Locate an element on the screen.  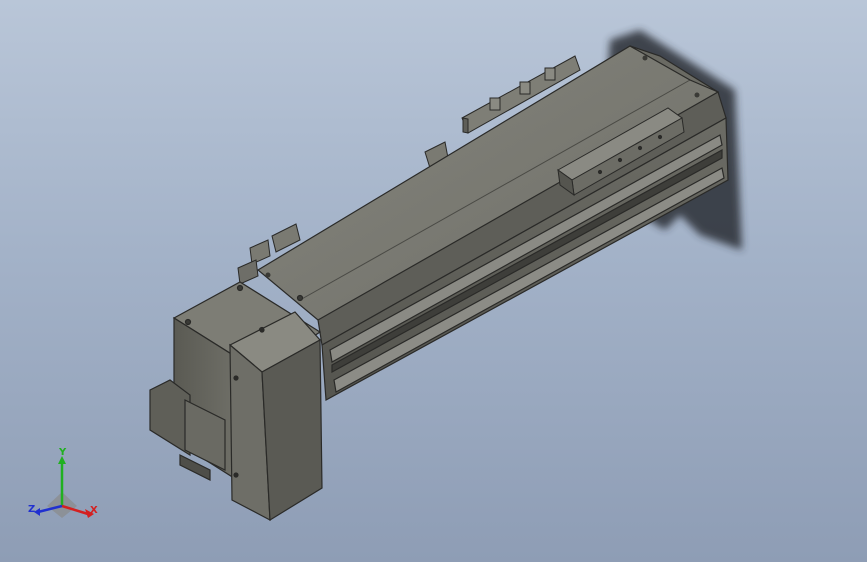
y-axis-label: Y is located at coordinates (63, 452).